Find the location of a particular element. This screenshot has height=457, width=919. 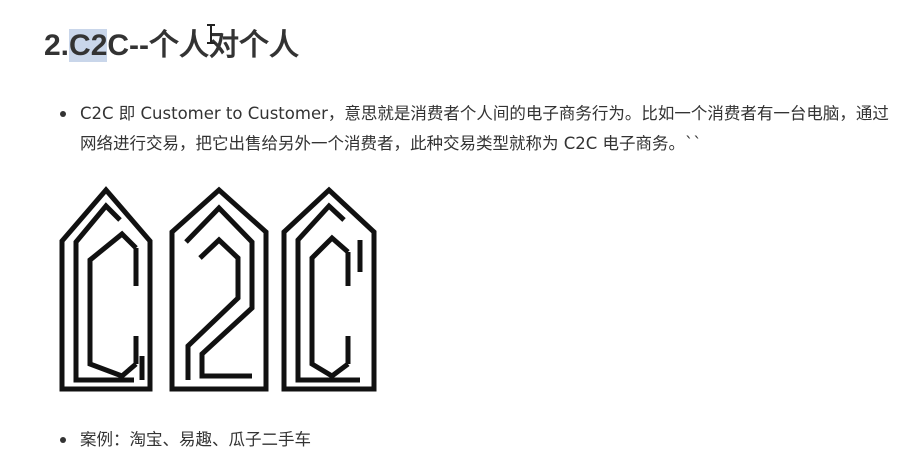

logo-c-shape-left is located at coordinates (112, 304).